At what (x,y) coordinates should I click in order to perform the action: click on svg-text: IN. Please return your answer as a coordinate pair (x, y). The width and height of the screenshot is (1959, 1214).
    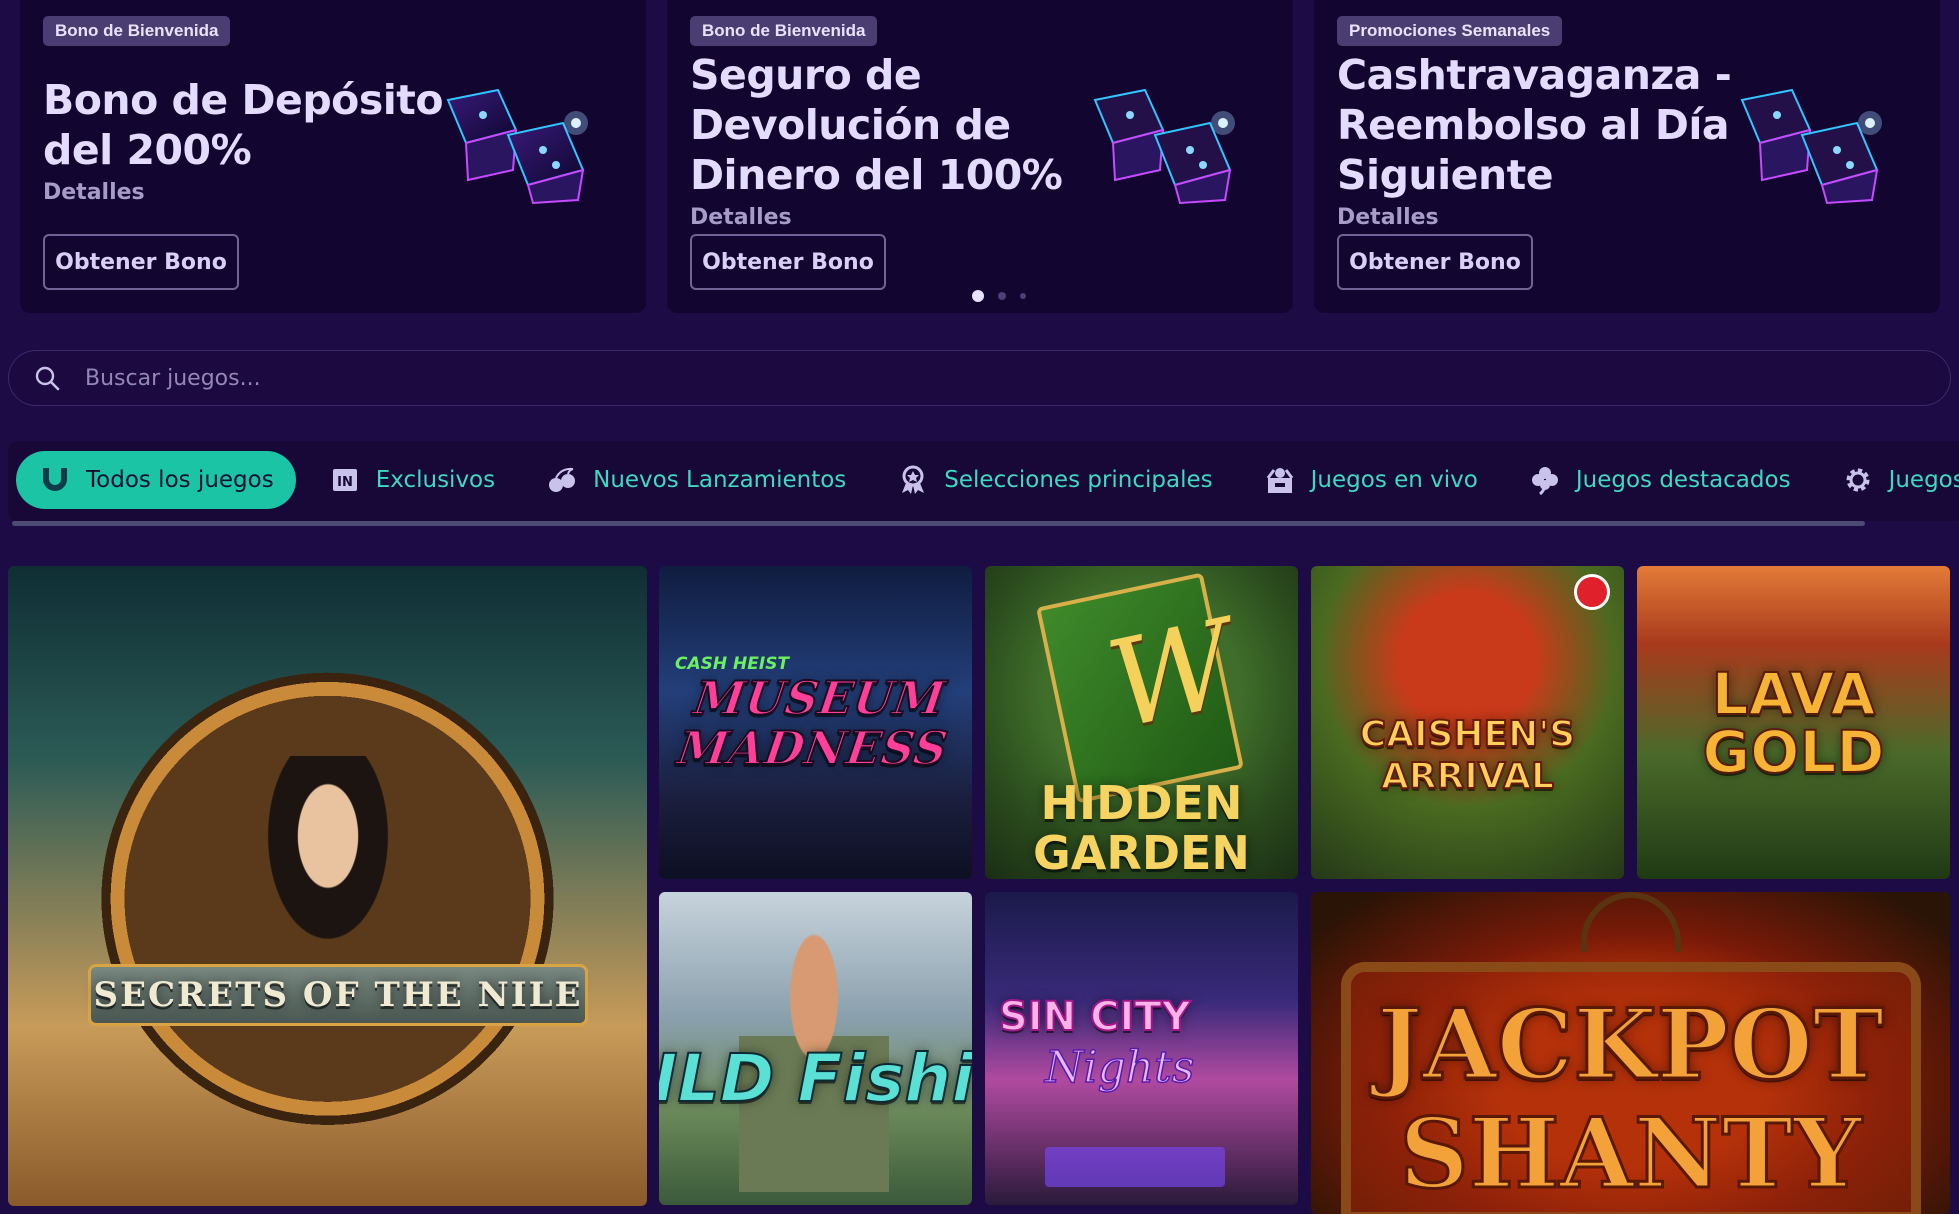
    Looking at the image, I should click on (345, 482).